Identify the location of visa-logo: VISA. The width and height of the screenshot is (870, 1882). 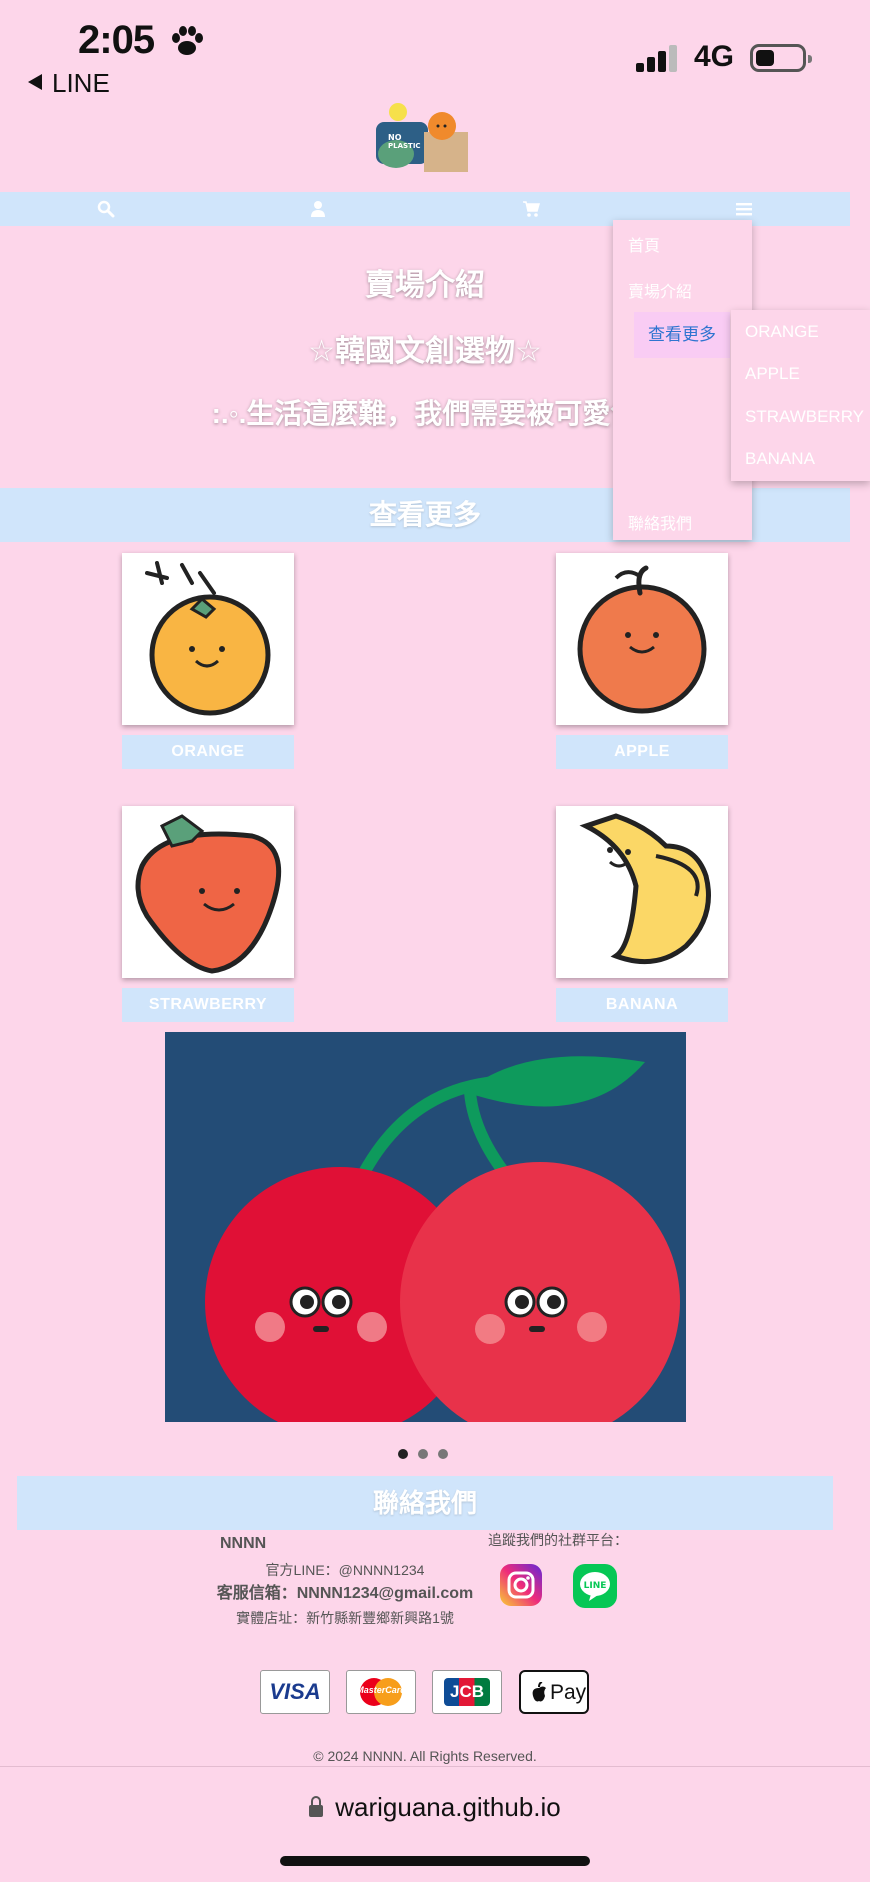
(295, 1692).